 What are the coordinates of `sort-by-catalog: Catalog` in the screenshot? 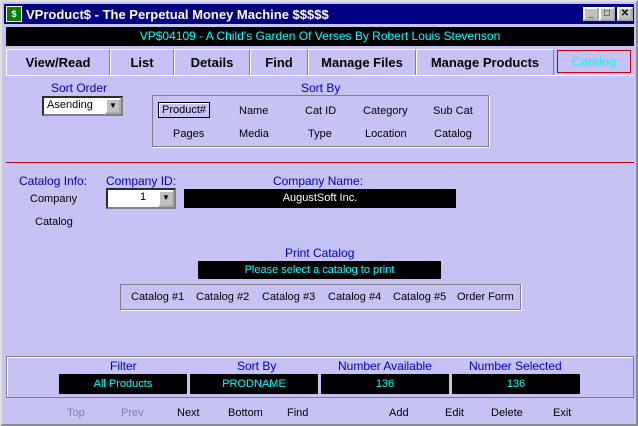 It's located at (453, 134).